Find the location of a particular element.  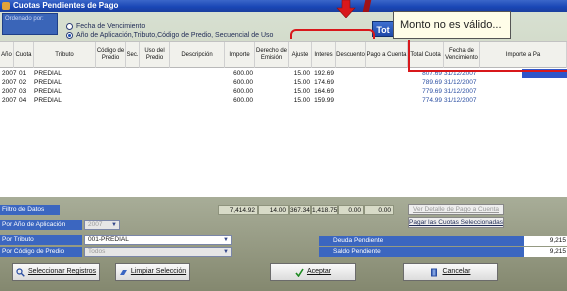

cell-interes: 174.69 is located at coordinates (324, 82).